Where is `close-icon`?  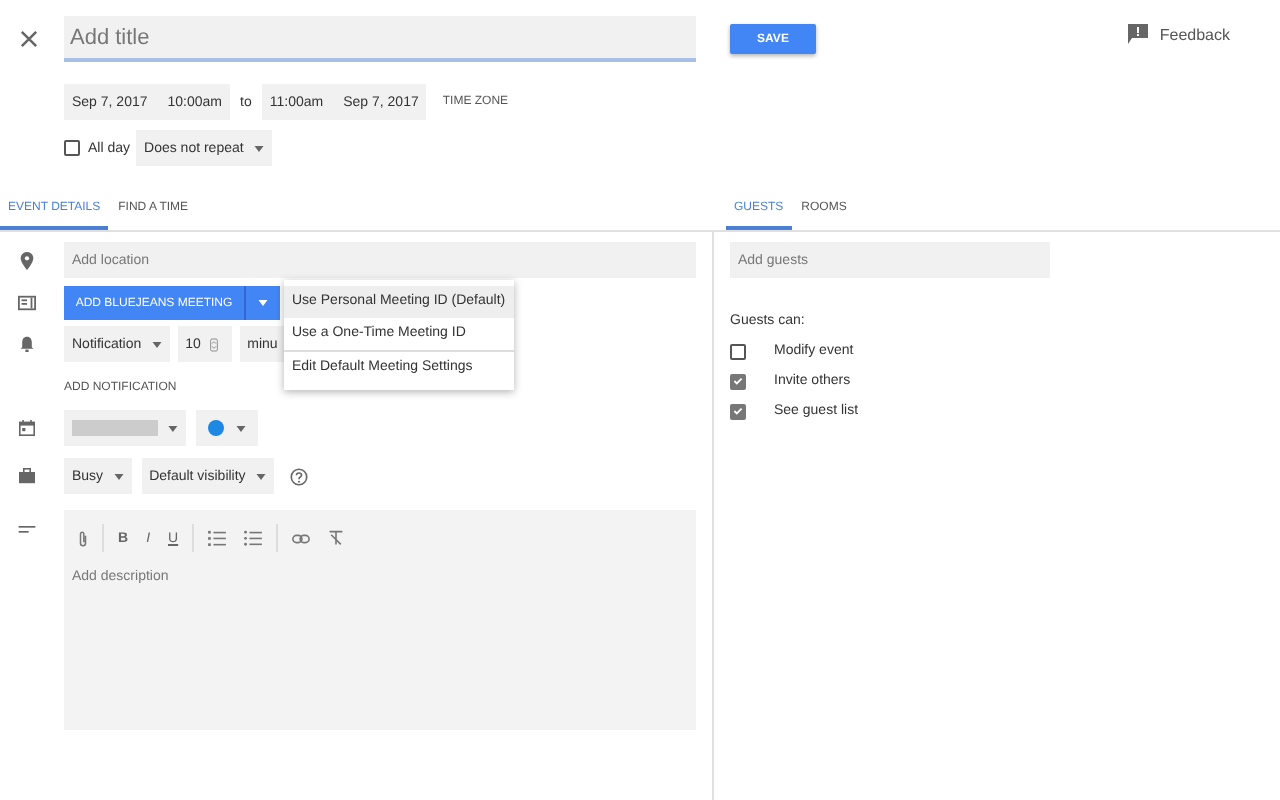 close-icon is located at coordinates (29, 39).